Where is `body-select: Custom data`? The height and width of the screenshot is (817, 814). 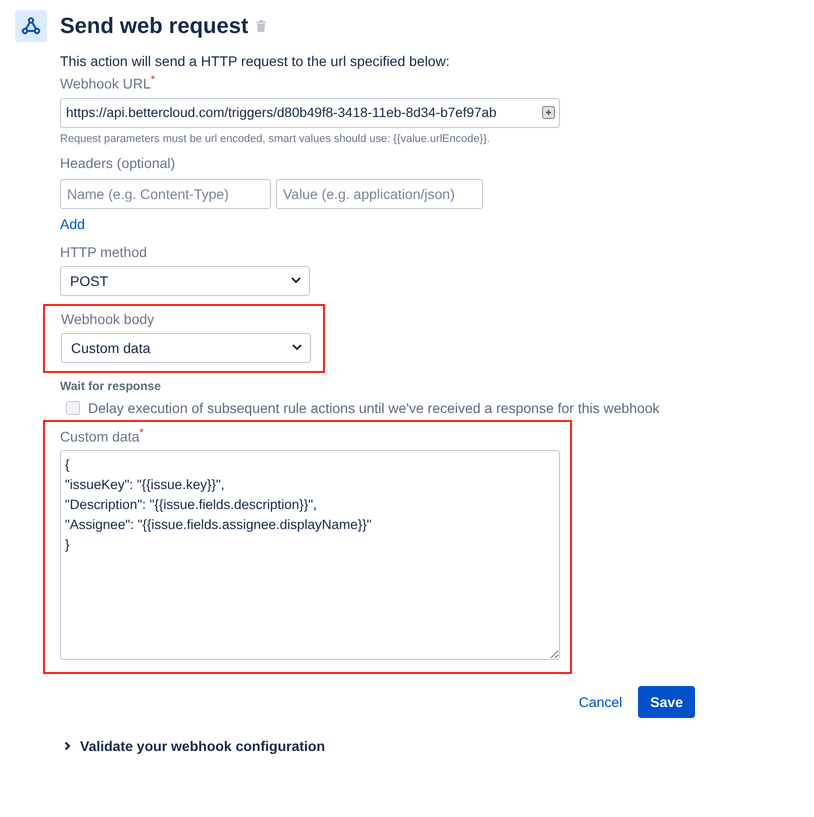 body-select: Custom data is located at coordinates (186, 347).